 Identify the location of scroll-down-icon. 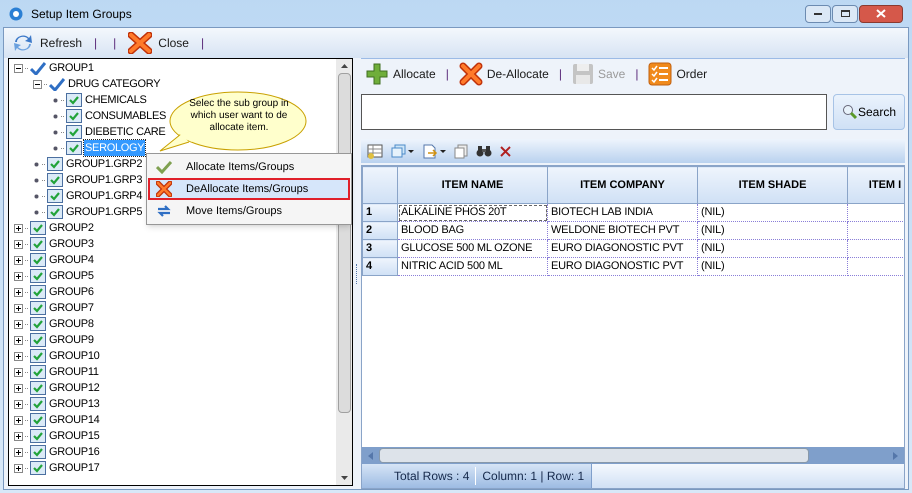
(344, 478).